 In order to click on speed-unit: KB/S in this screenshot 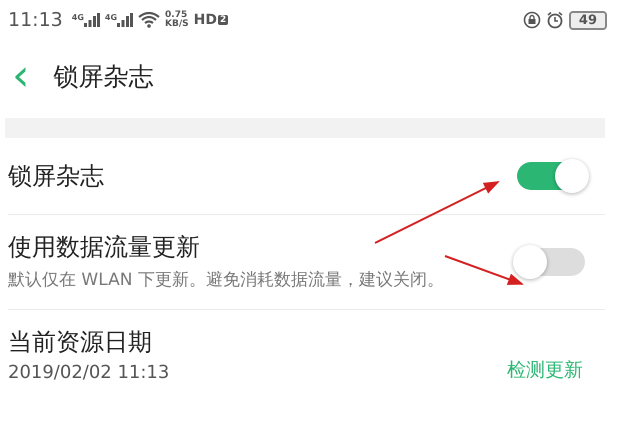, I will do `click(177, 24)`.